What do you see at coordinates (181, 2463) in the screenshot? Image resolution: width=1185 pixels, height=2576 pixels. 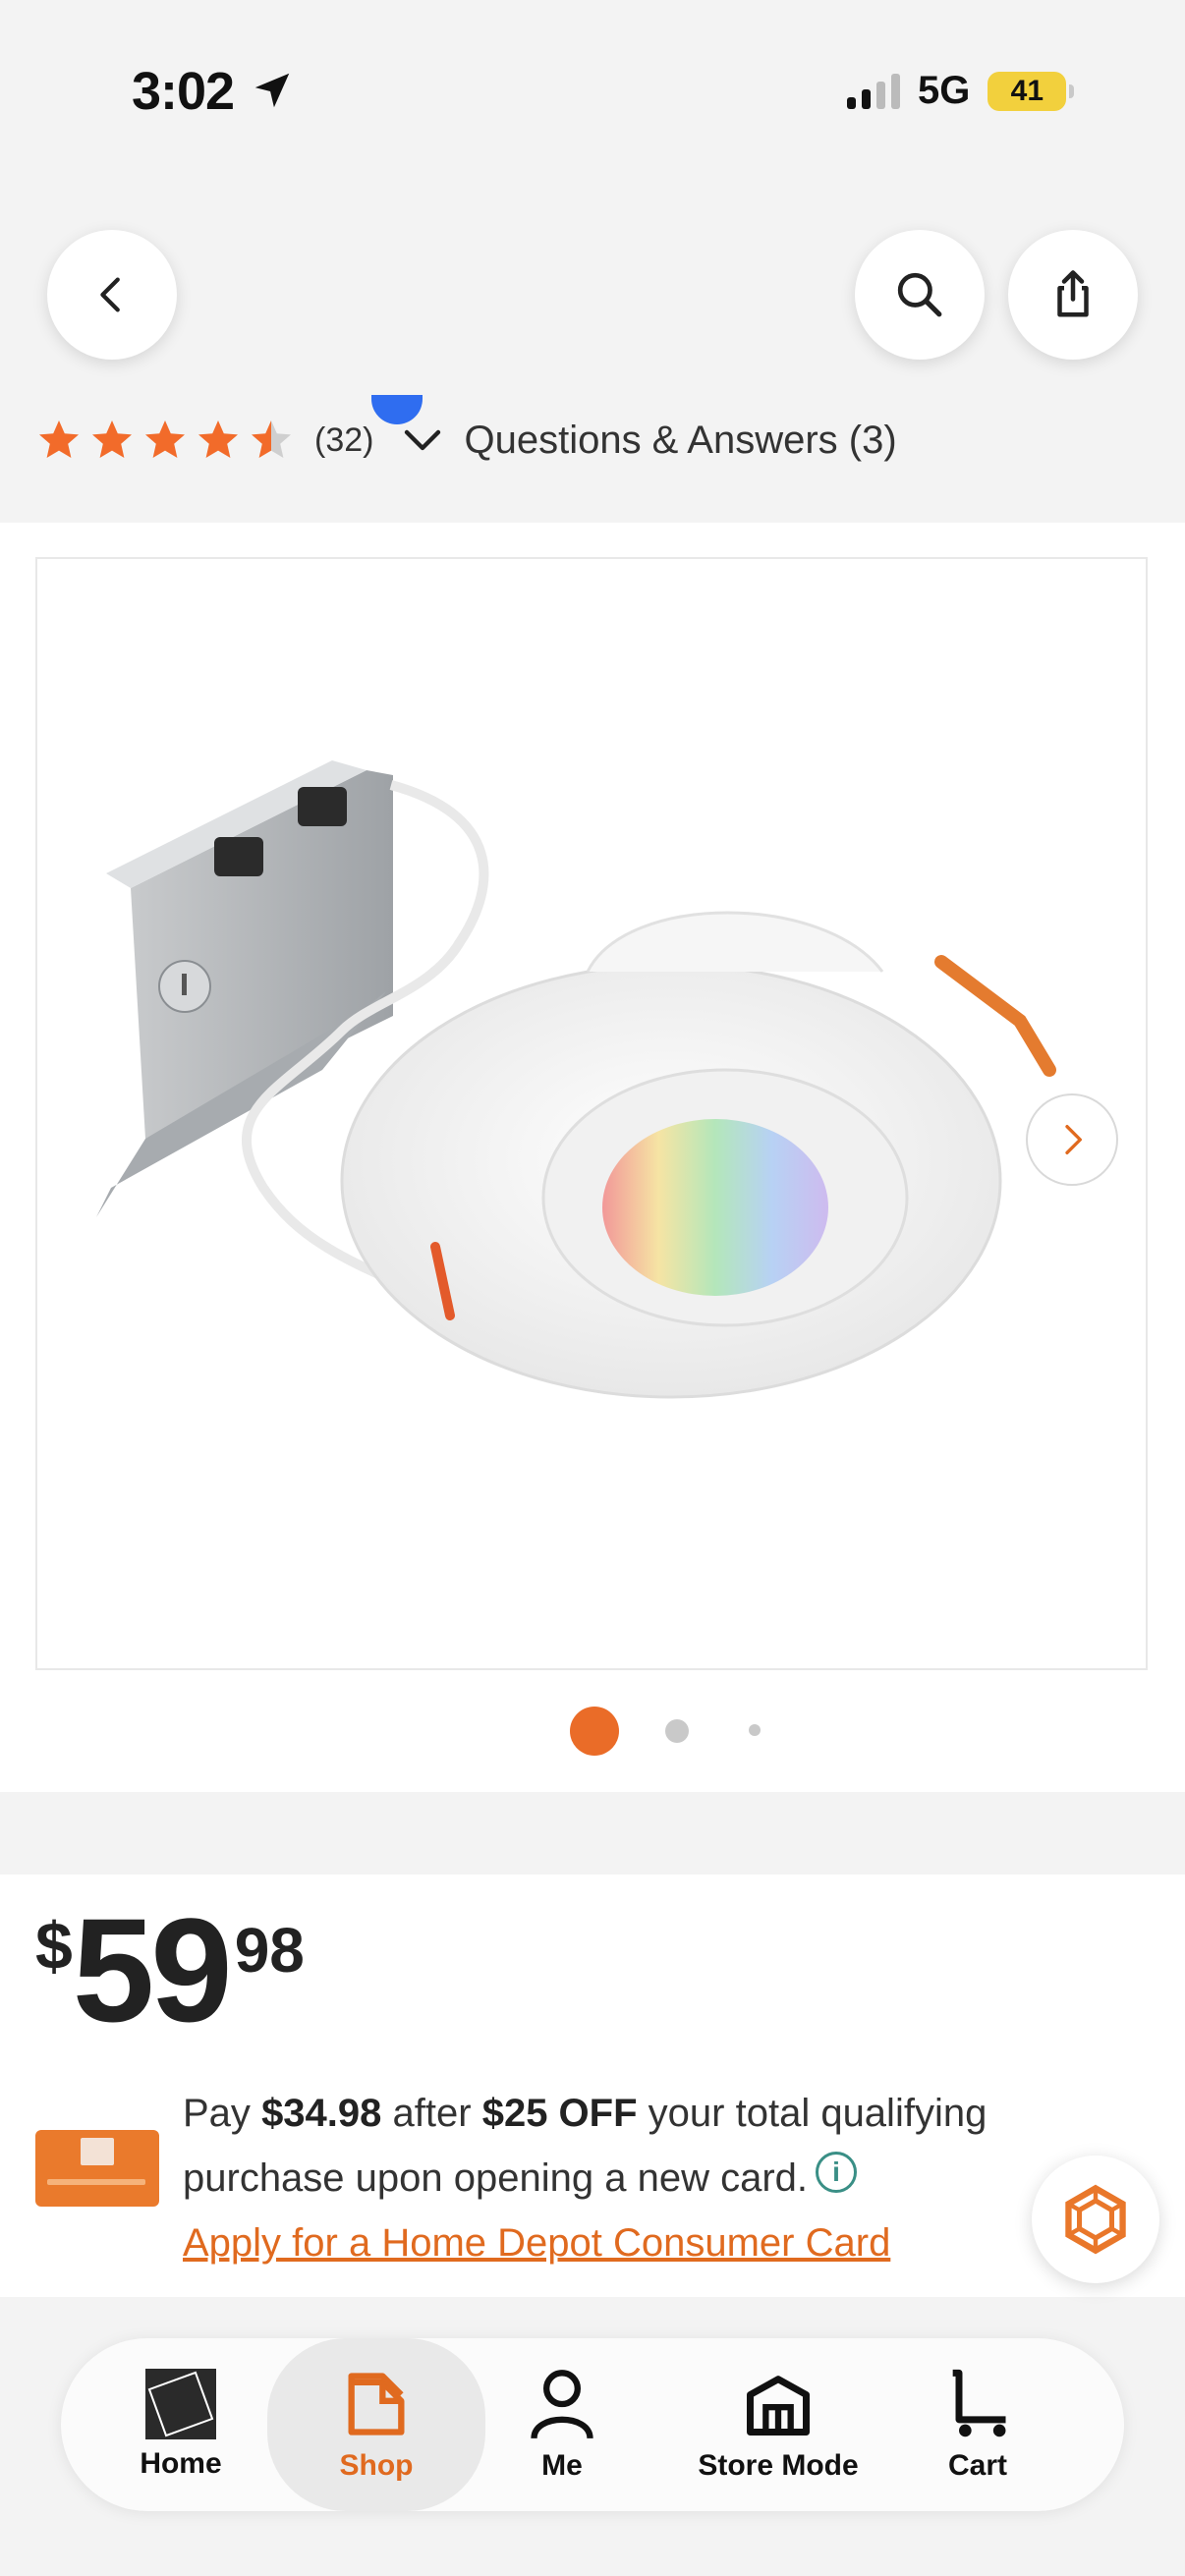 I see `nav-label-home: Home` at bounding box center [181, 2463].